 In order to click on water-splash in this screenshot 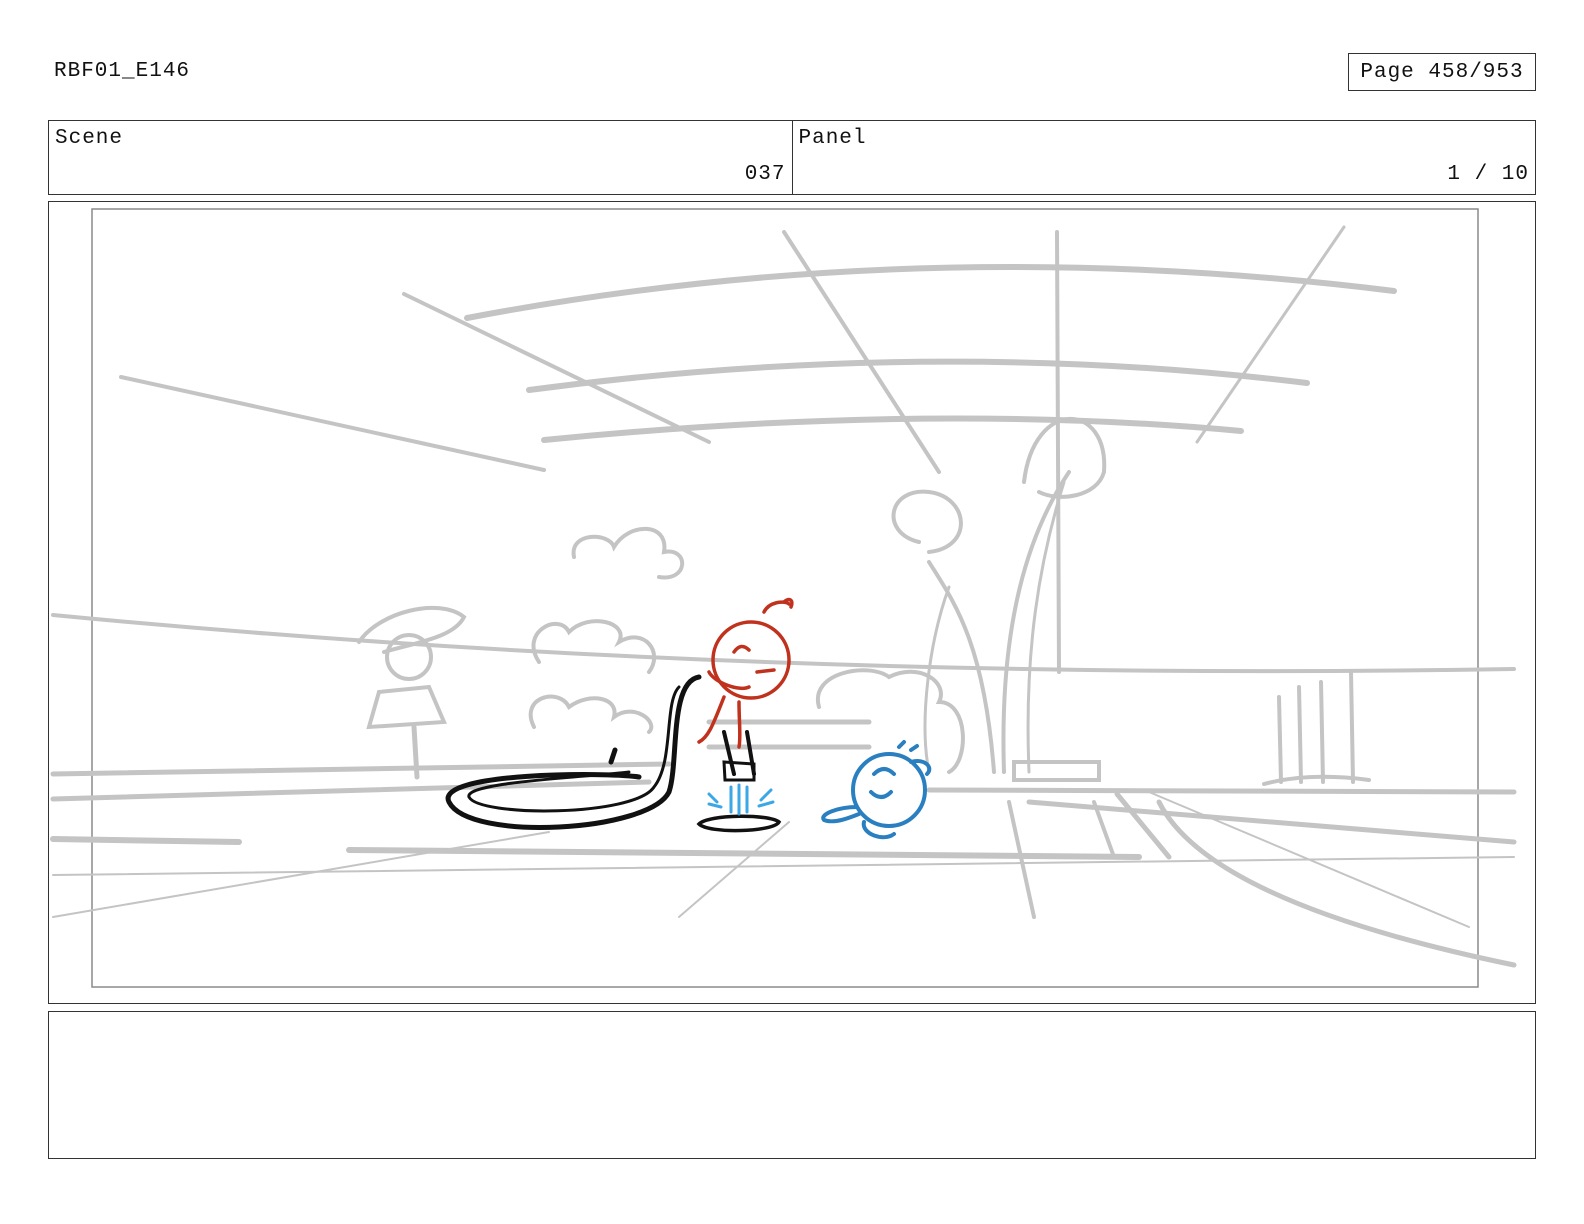, I will do `click(741, 799)`.